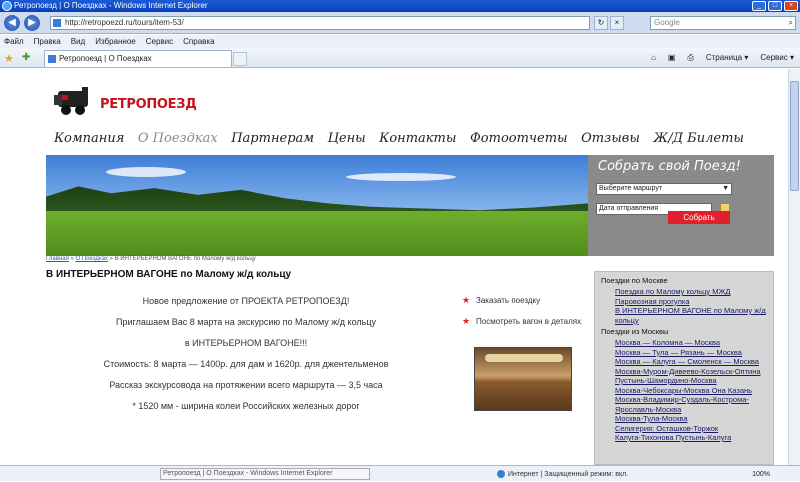  What do you see at coordinates (691, 292) in the screenshot?
I see `sidebar-link: Поездка по Малому кольцу МЖД` at bounding box center [691, 292].